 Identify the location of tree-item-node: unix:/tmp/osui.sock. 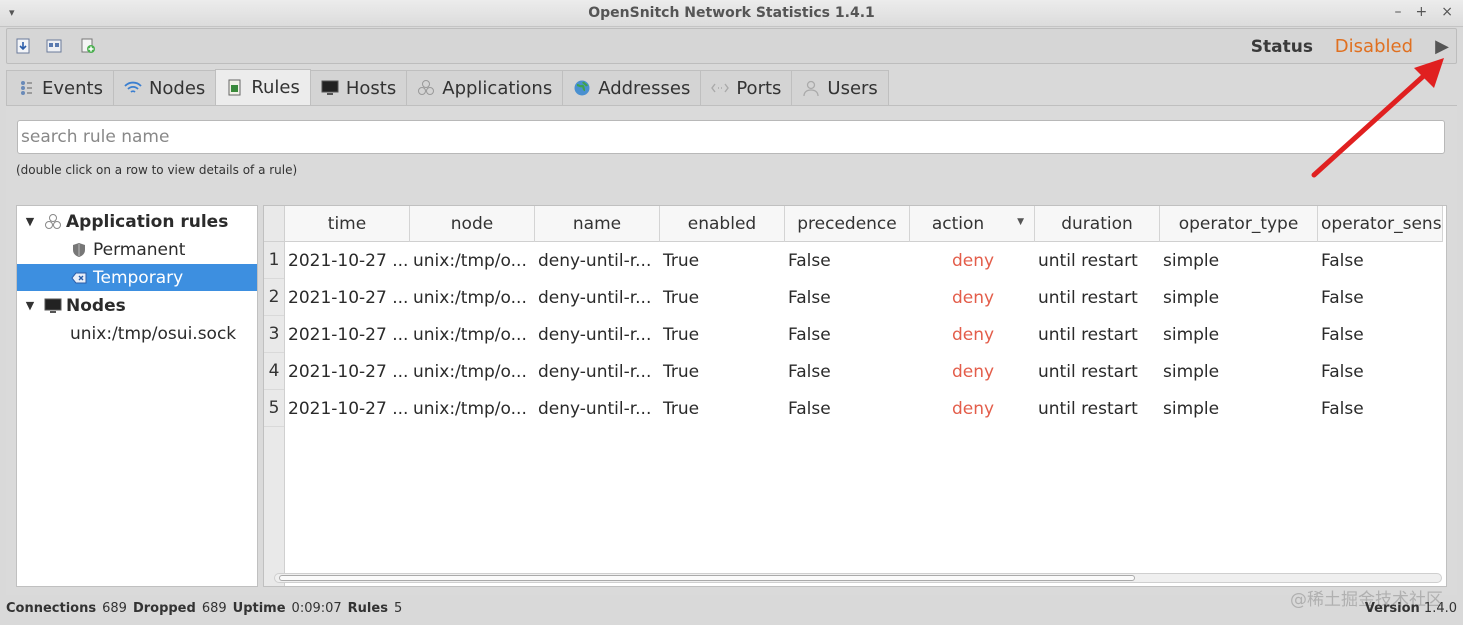
(137, 333).